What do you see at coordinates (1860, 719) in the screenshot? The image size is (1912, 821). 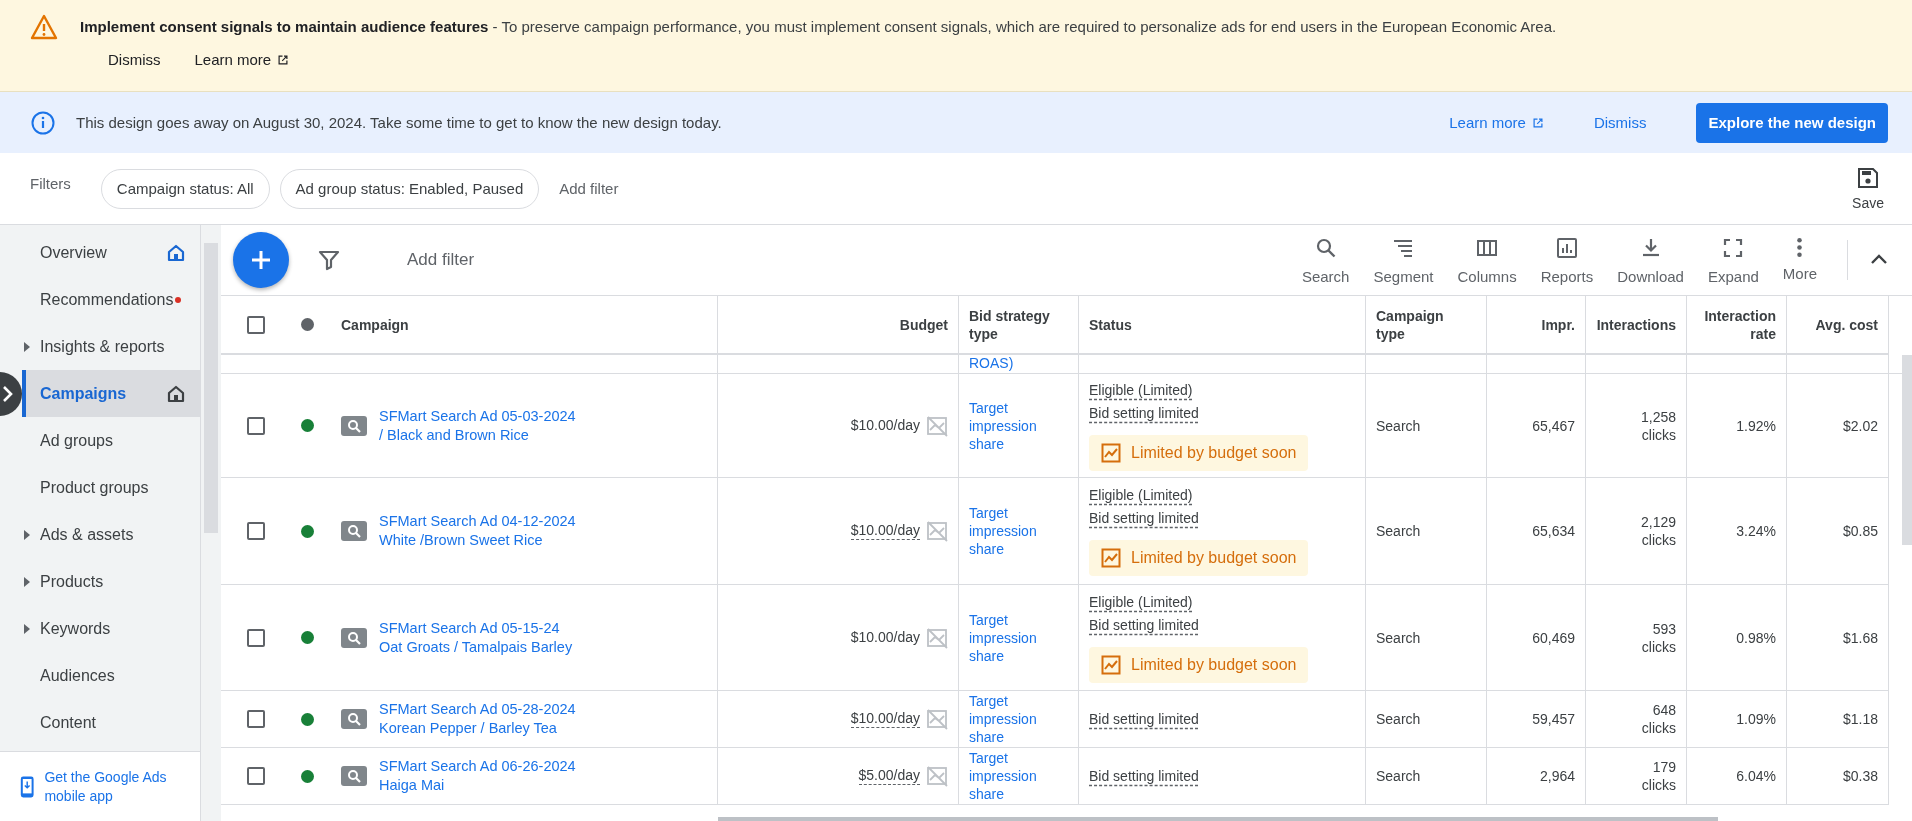 I see `avg-cost: $1.18` at bounding box center [1860, 719].